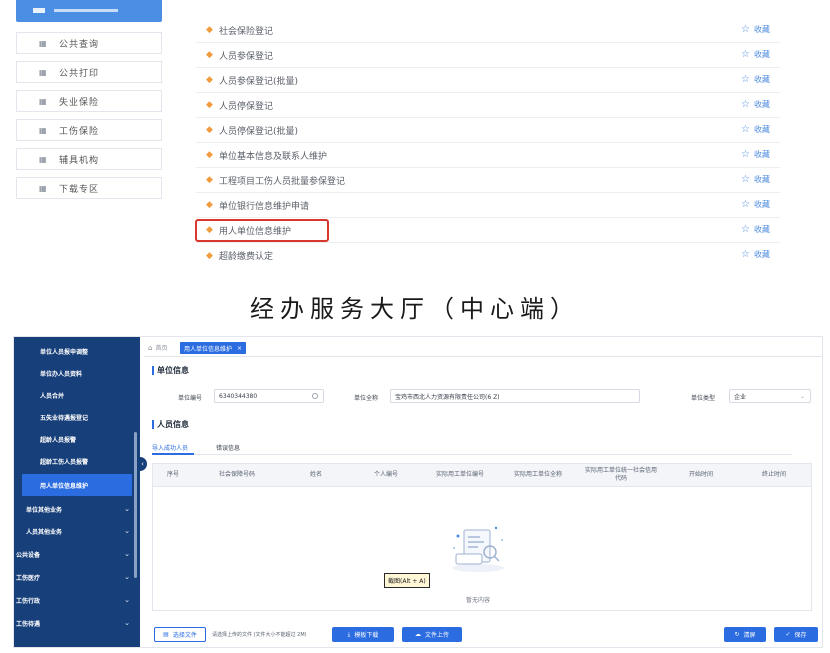 Image resolution: width=830 pixels, height=653 pixels. I want to click on sidebar-item: 单位办人员资料, so click(74, 373).